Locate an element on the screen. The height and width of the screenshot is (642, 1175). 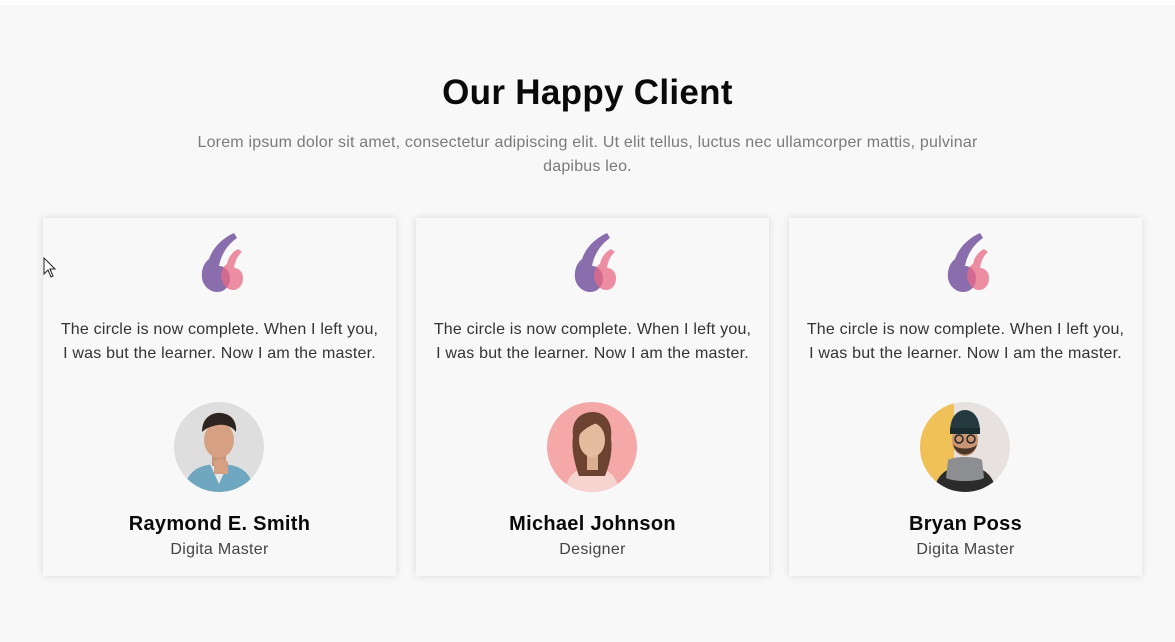
client-name: Raymond E. Smith is located at coordinates (219, 524).